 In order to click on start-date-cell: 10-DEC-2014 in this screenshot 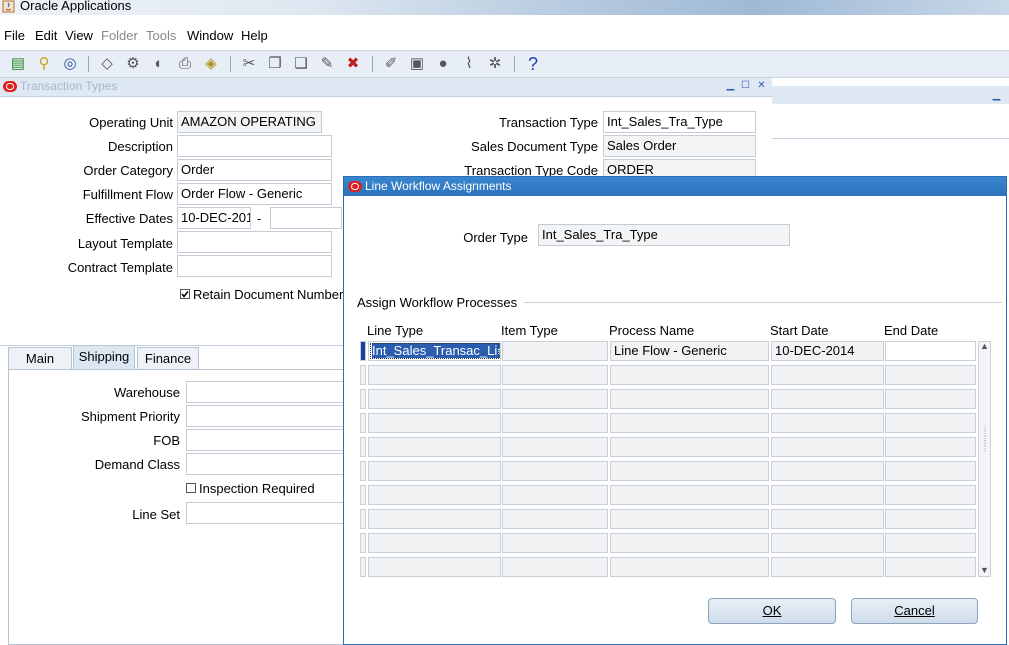, I will do `click(827, 351)`.